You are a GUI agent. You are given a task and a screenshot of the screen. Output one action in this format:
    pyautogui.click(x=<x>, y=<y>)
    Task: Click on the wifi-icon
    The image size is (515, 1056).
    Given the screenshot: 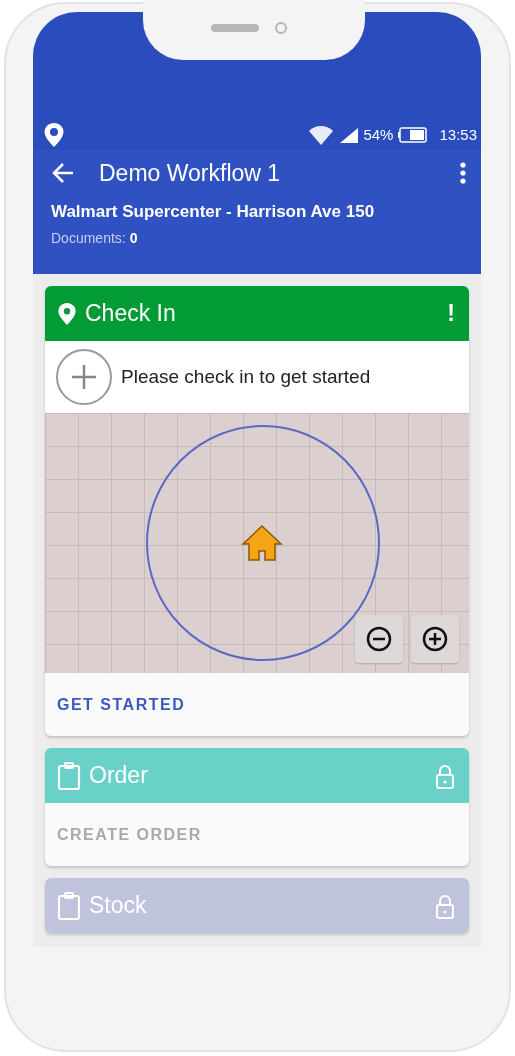 What is the action you would take?
    pyautogui.click(x=321, y=135)
    